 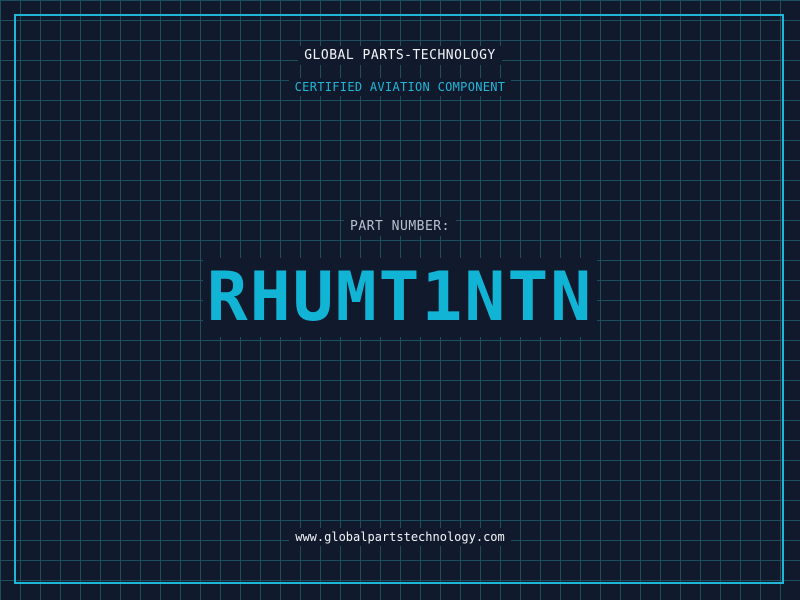 I want to click on part-number-row: RHUMT1NTN, so click(x=400, y=298).